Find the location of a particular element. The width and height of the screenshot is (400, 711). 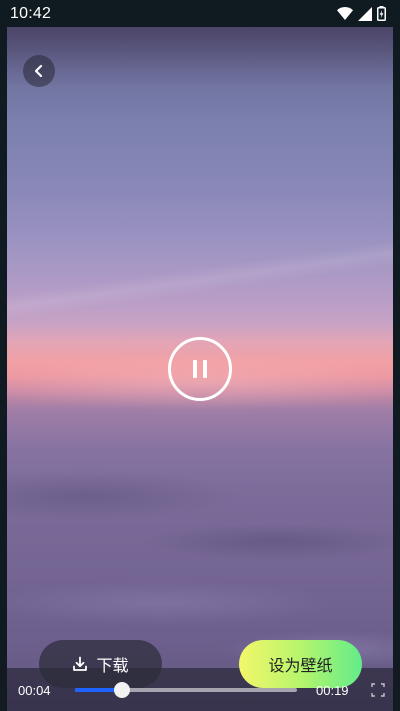

current-time: 00:04 is located at coordinates (34, 690).